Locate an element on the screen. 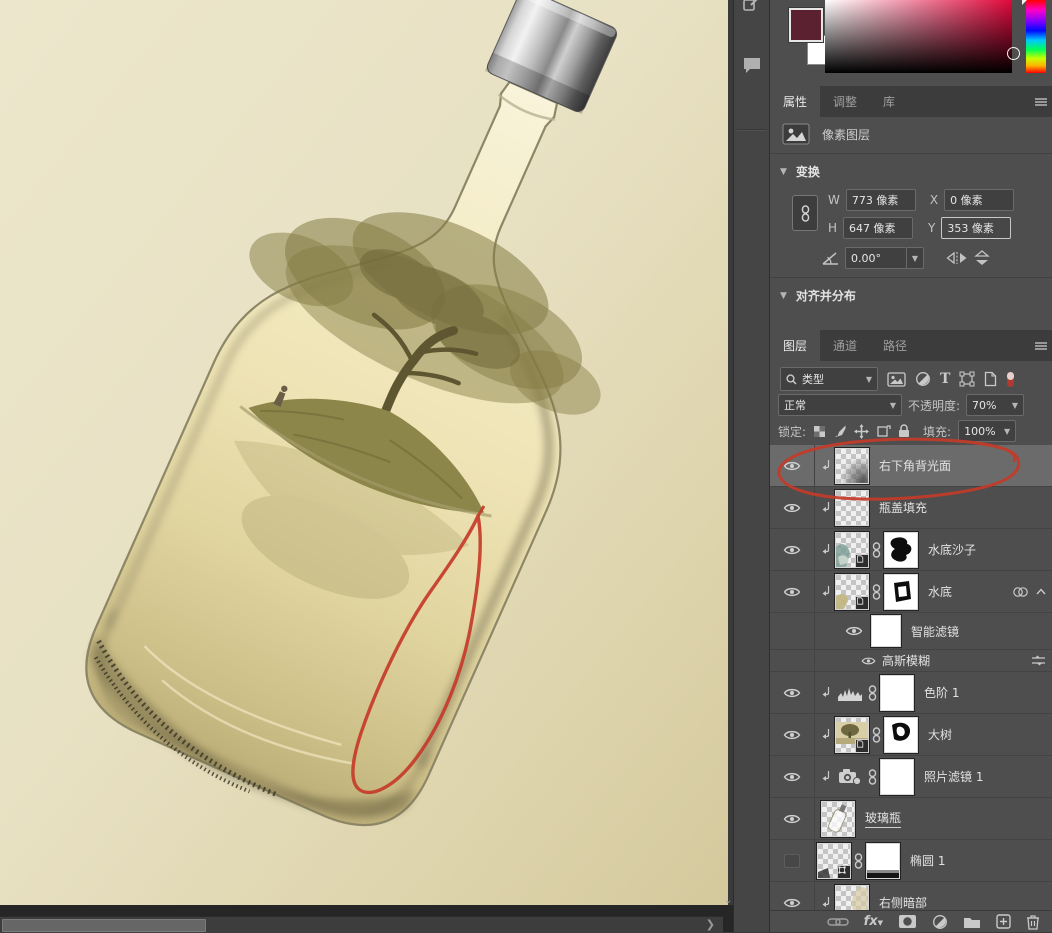 The height and width of the screenshot is (933, 1052). hue-slider-marker is located at coordinates (1025, 2).